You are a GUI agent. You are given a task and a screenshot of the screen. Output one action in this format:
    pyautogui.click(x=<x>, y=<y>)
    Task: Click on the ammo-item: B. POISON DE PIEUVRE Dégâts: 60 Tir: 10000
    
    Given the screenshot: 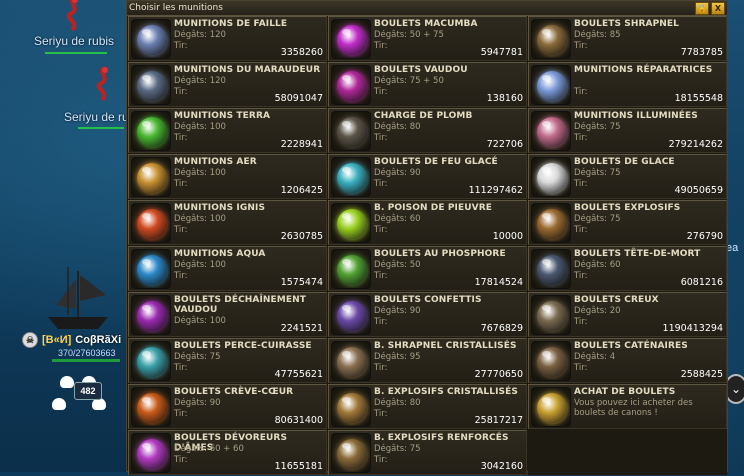 What is the action you would take?
    pyautogui.click(x=427, y=222)
    